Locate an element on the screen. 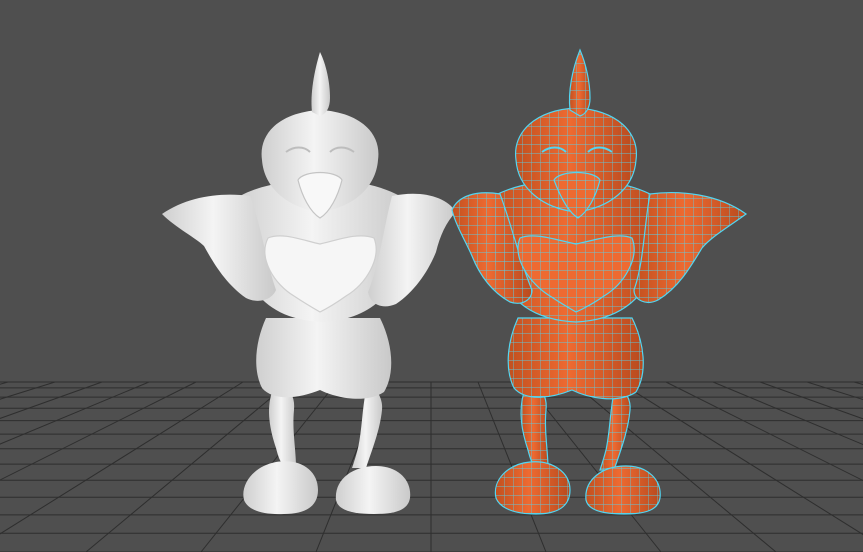 Image resolution: width=863 pixels, height=552 pixels. sculpt-left-foot is located at coordinates (280, 488).